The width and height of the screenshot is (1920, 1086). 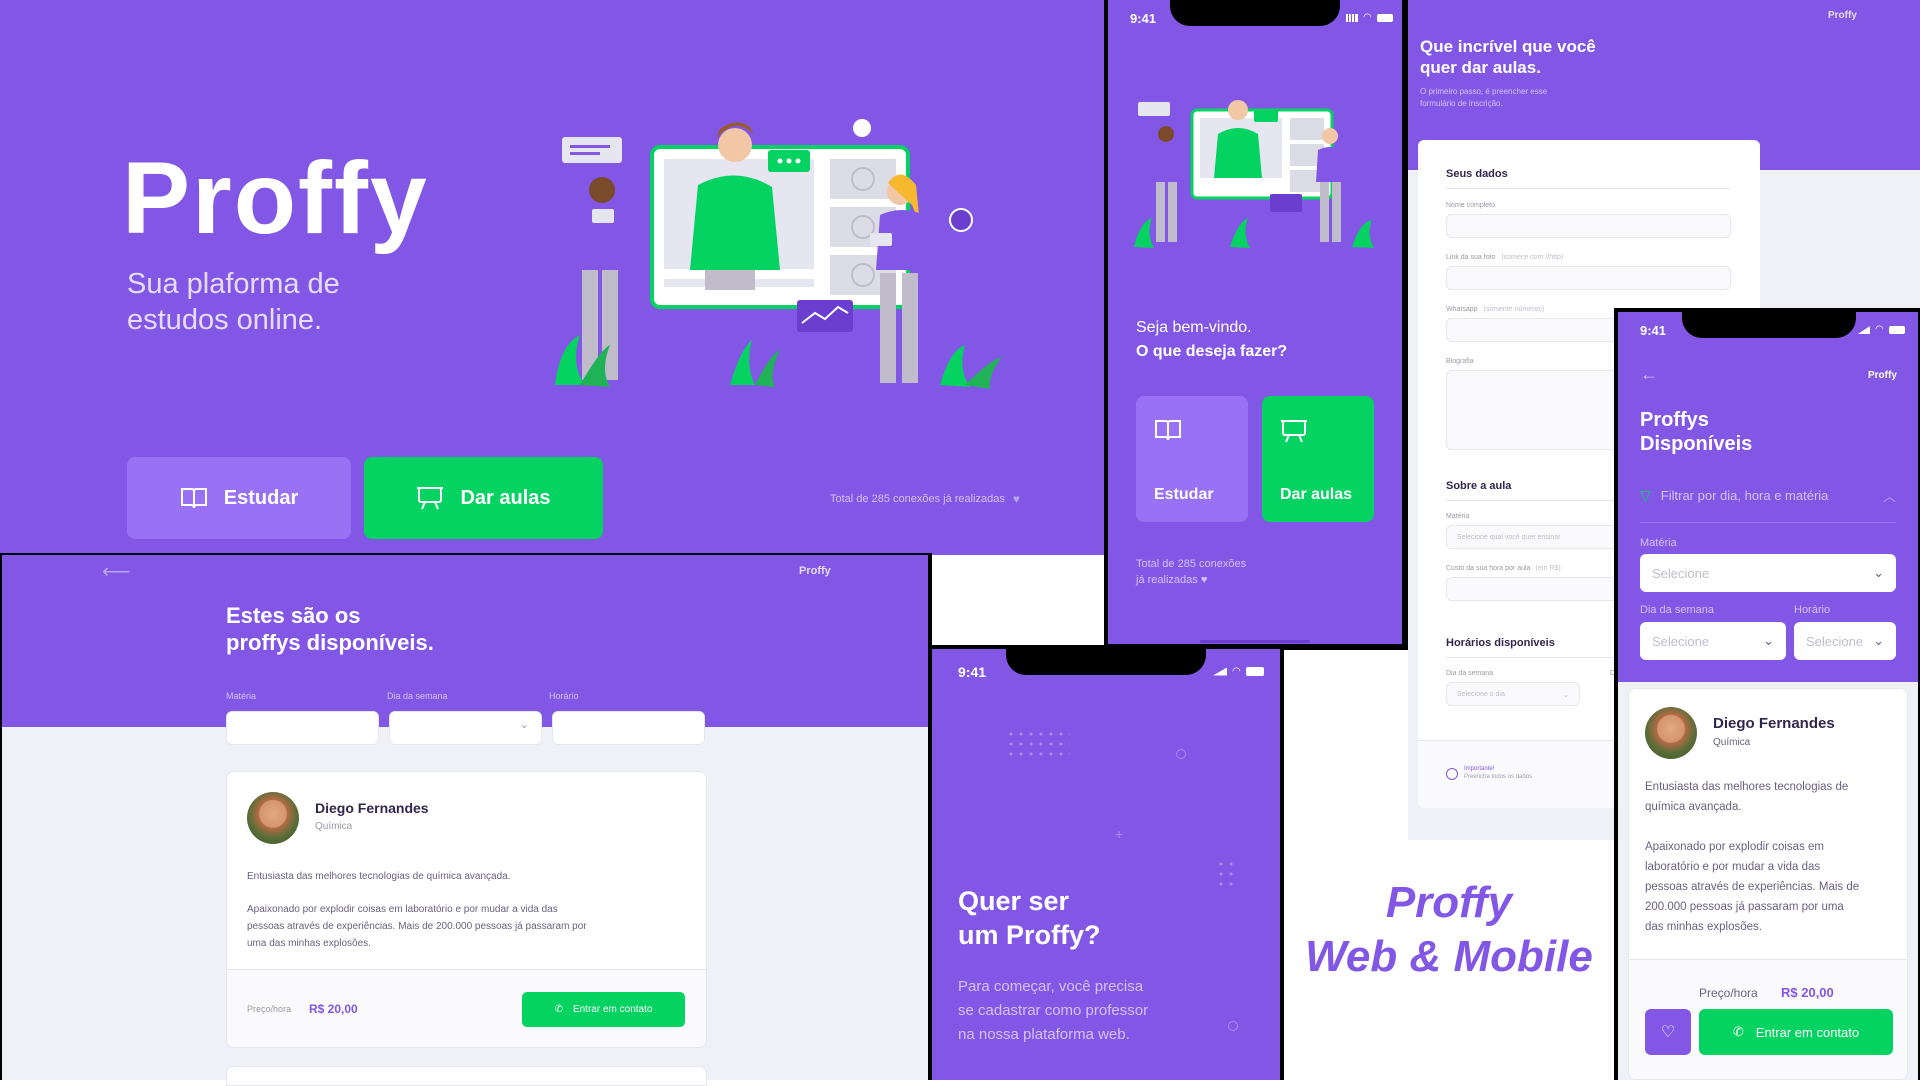 What do you see at coordinates (505, 497) in the screenshot?
I see `teach-label: Dar aulas` at bounding box center [505, 497].